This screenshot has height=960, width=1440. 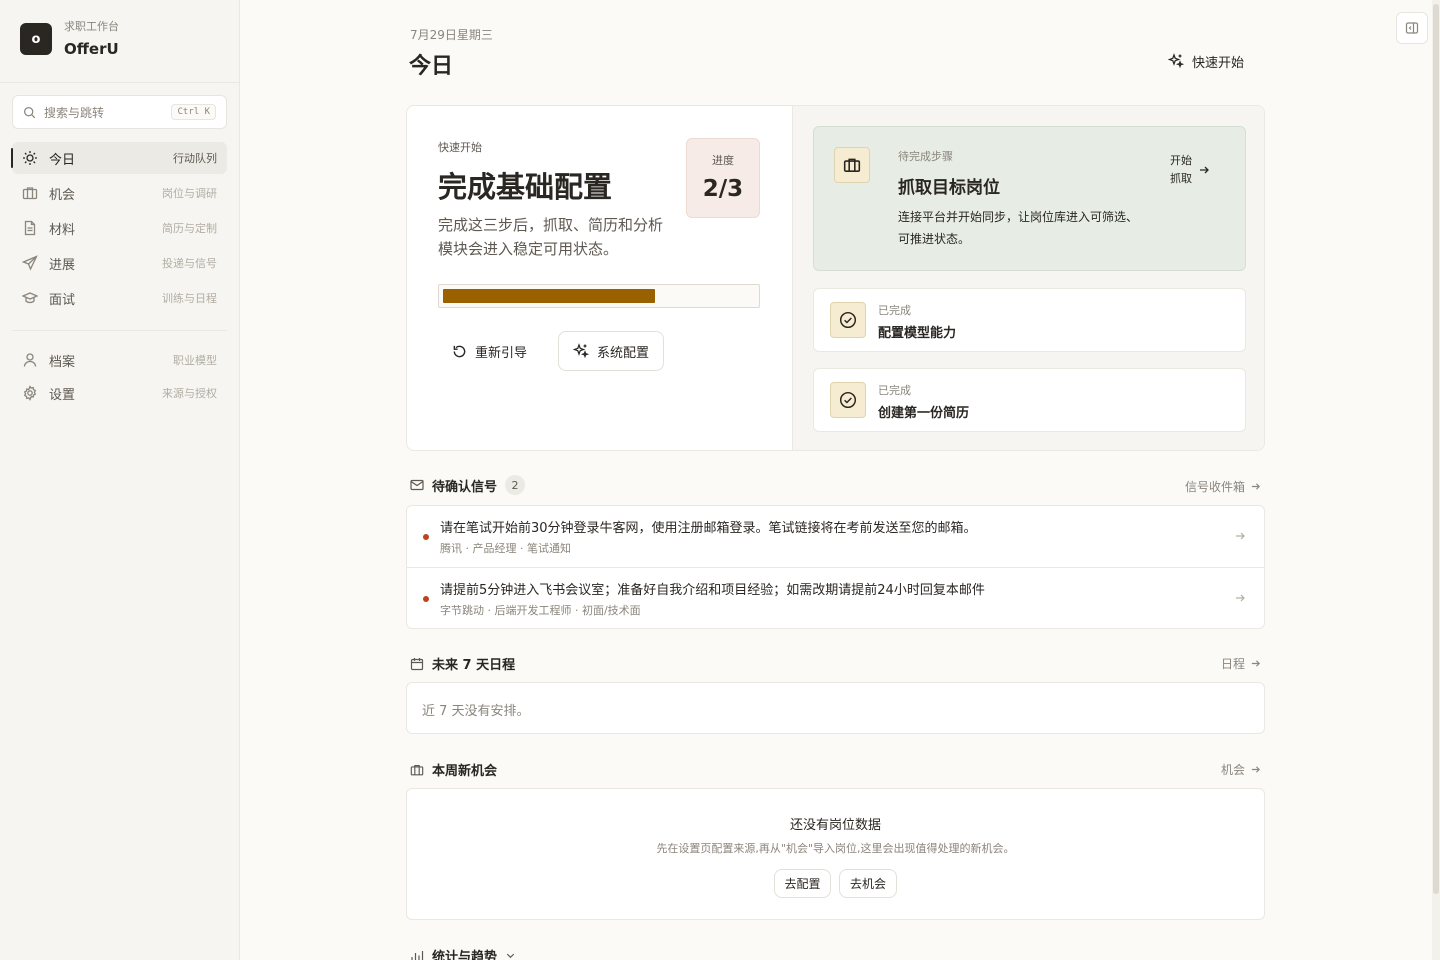 I want to click on signals-title: 待确认信号, so click(x=465, y=487).